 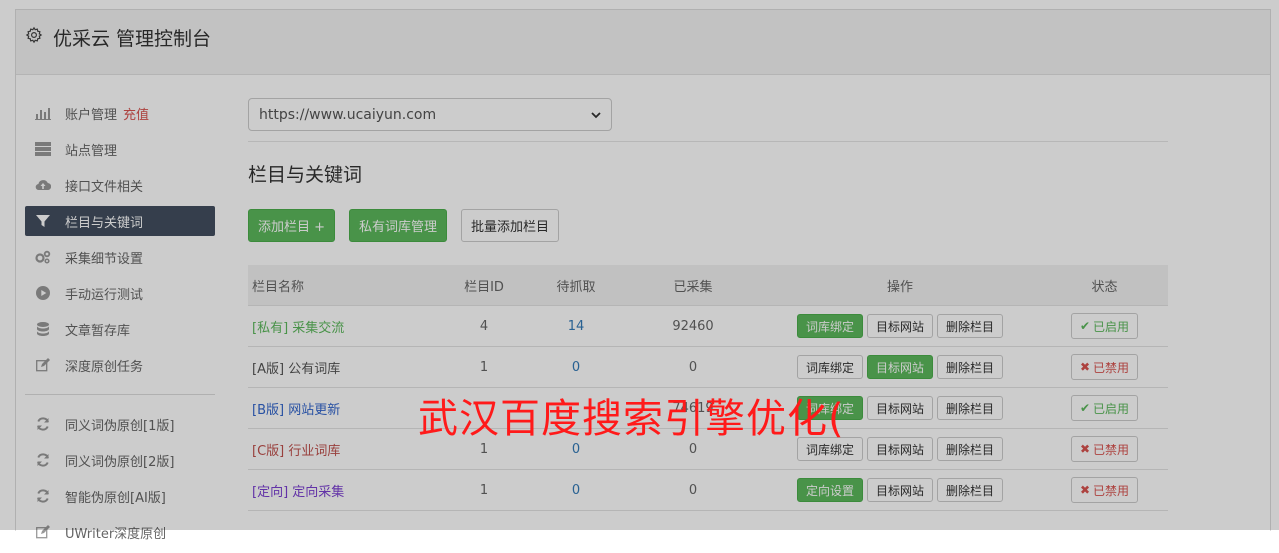 I want to click on top-bar: 优采云 管理控制台, so click(x=643, y=42).